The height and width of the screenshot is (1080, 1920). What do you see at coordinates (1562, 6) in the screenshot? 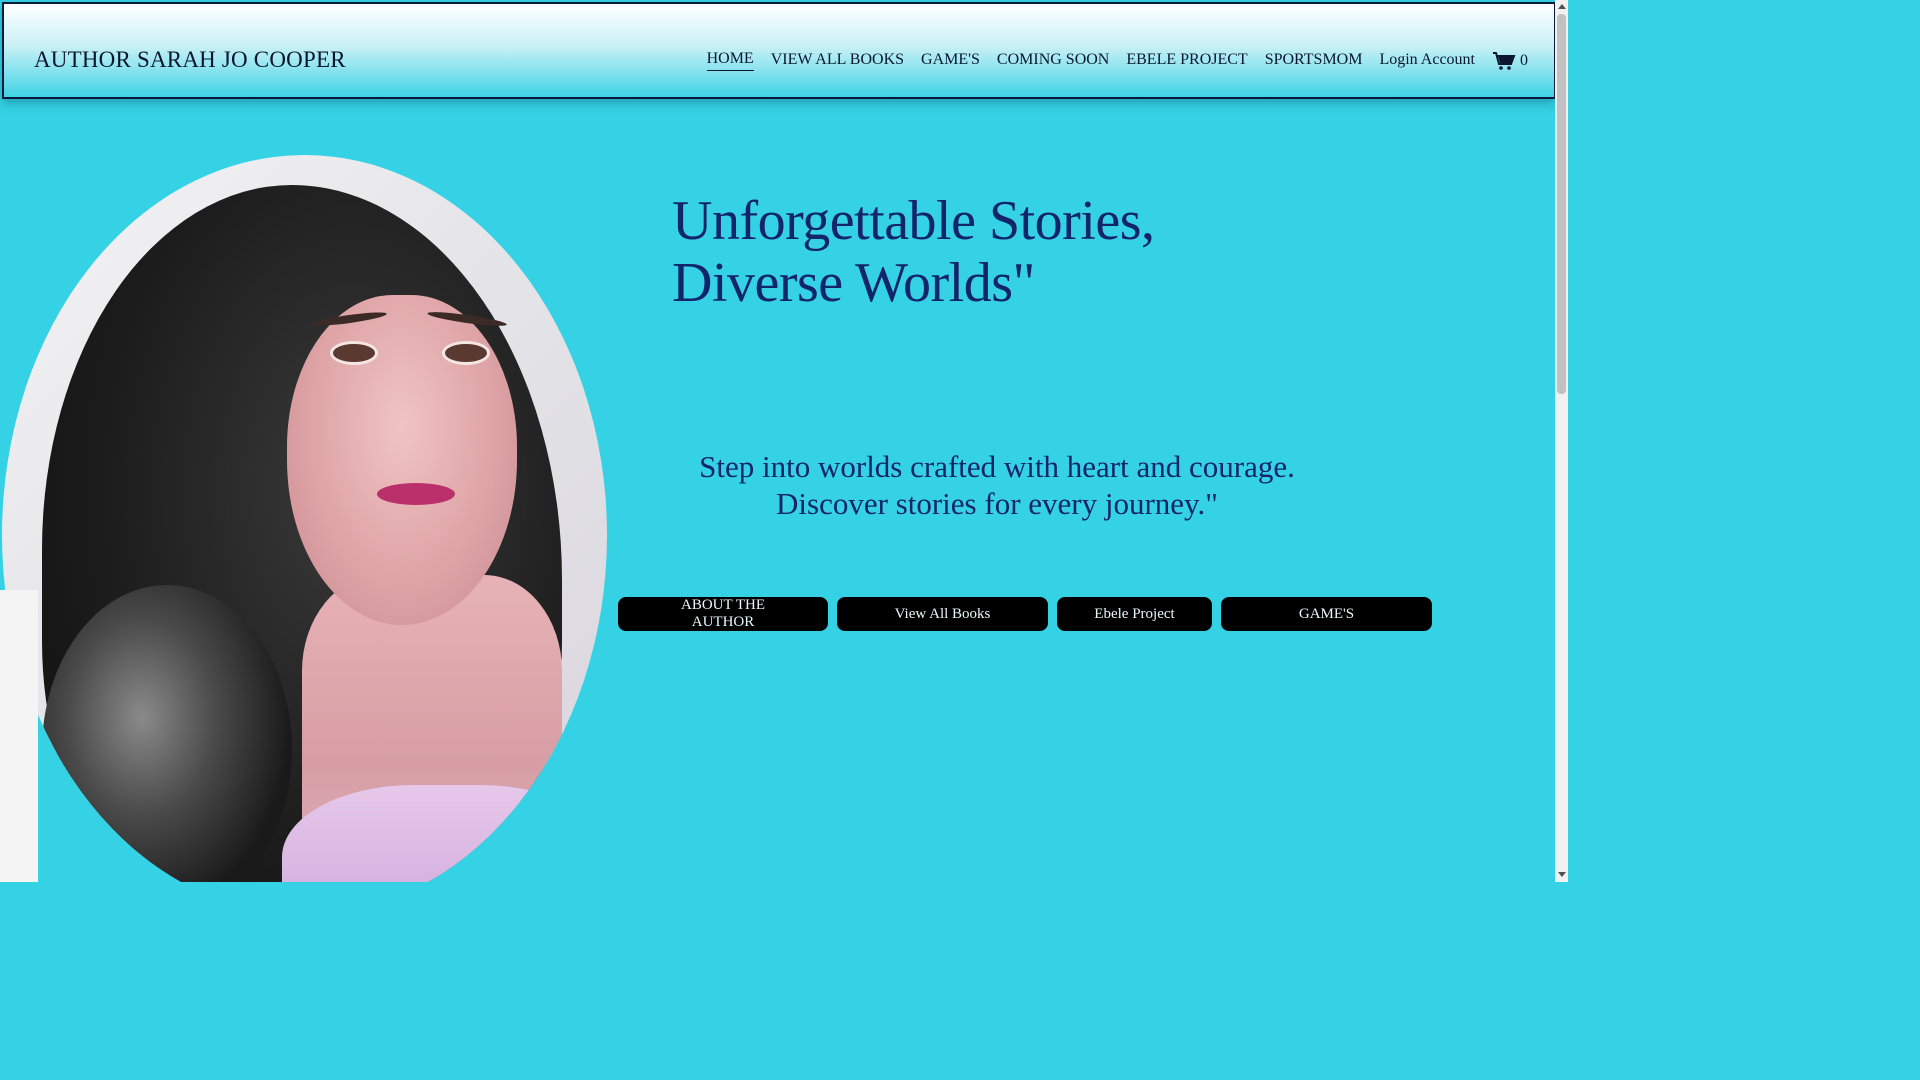
I see `scroll-up-arrow-icon` at bounding box center [1562, 6].